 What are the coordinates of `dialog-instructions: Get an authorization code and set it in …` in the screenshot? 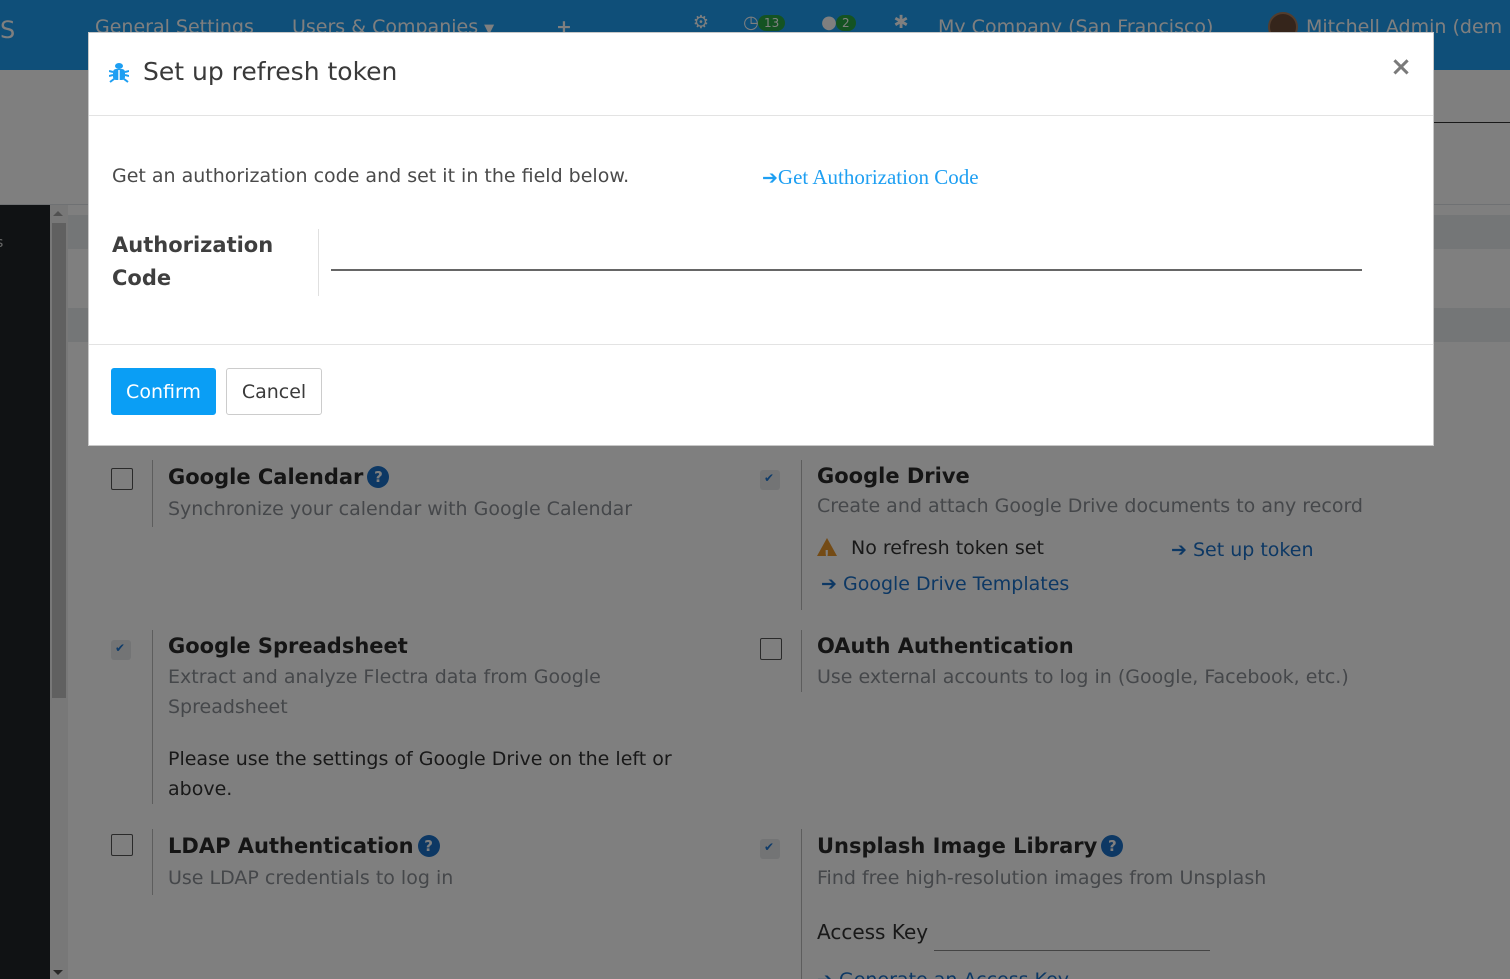 It's located at (371, 176).